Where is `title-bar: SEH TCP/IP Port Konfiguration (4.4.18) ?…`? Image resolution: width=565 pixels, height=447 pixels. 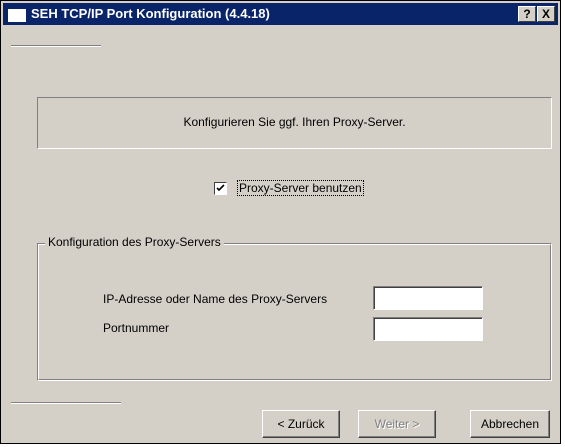
title-bar: SEH TCP/IP Port Konfiguration (4.4.18) ?… is located at coordinates (280, 14).